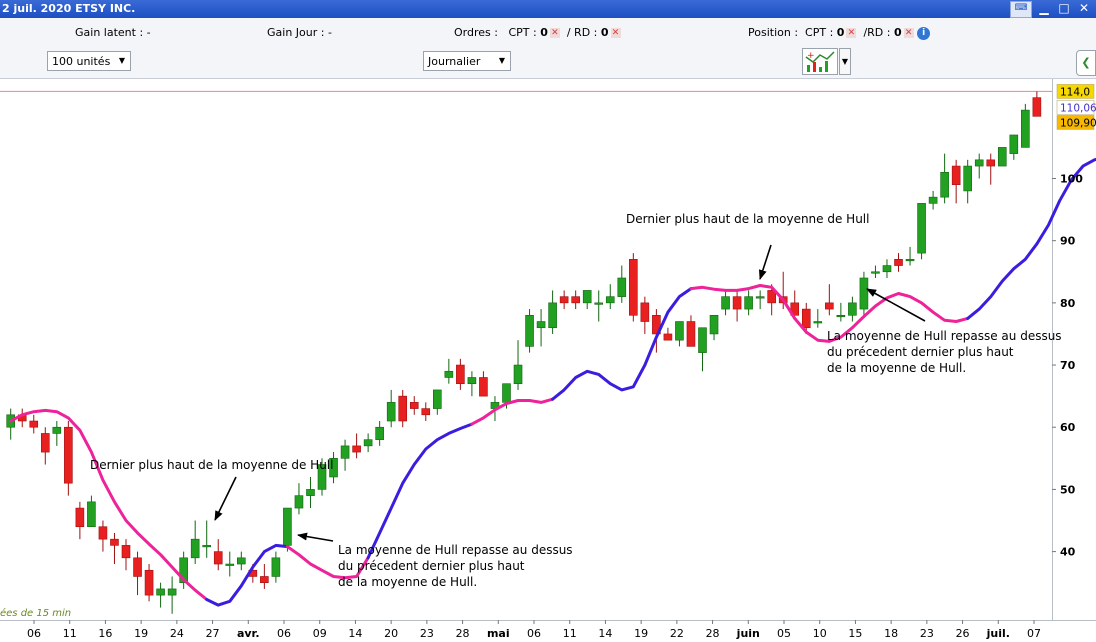 This screenshot has width=1096, height=642. Describe the element at coordinates (615, 33) in the screenshot. I see `clear-rd-orders-icon: ✕` at that location.